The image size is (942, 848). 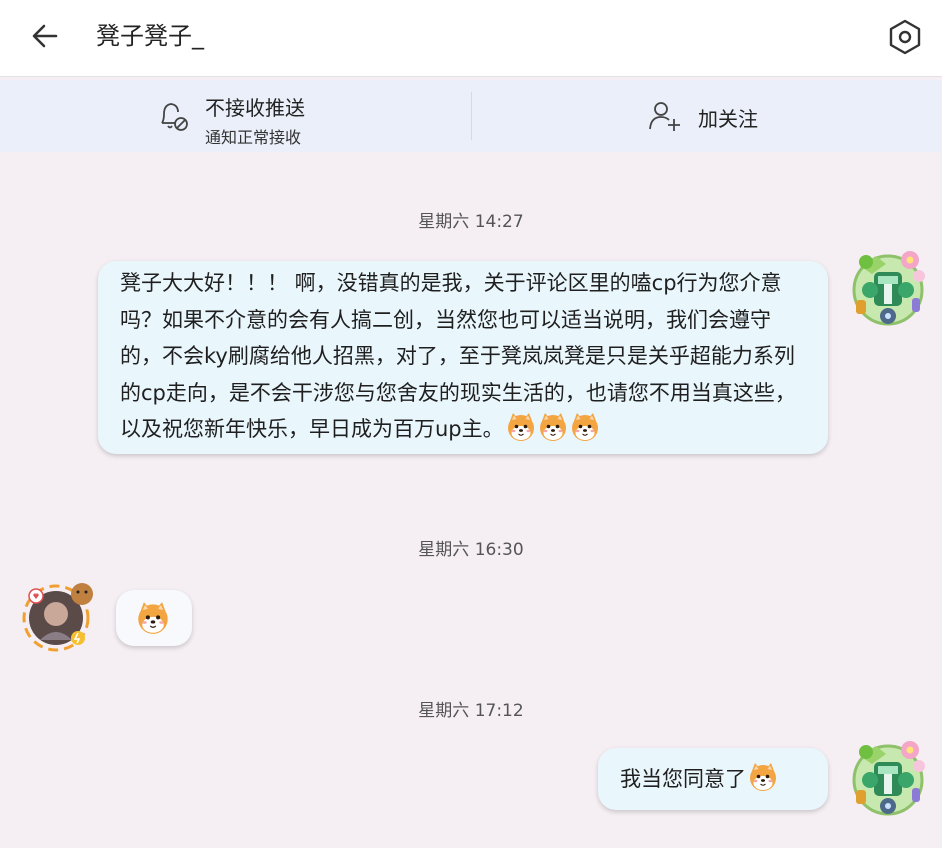 What do you see at coordinates (471, 38) in the screenshot?
I see `top-bar: 凳子凳子_` at bounding box center [471, 38].